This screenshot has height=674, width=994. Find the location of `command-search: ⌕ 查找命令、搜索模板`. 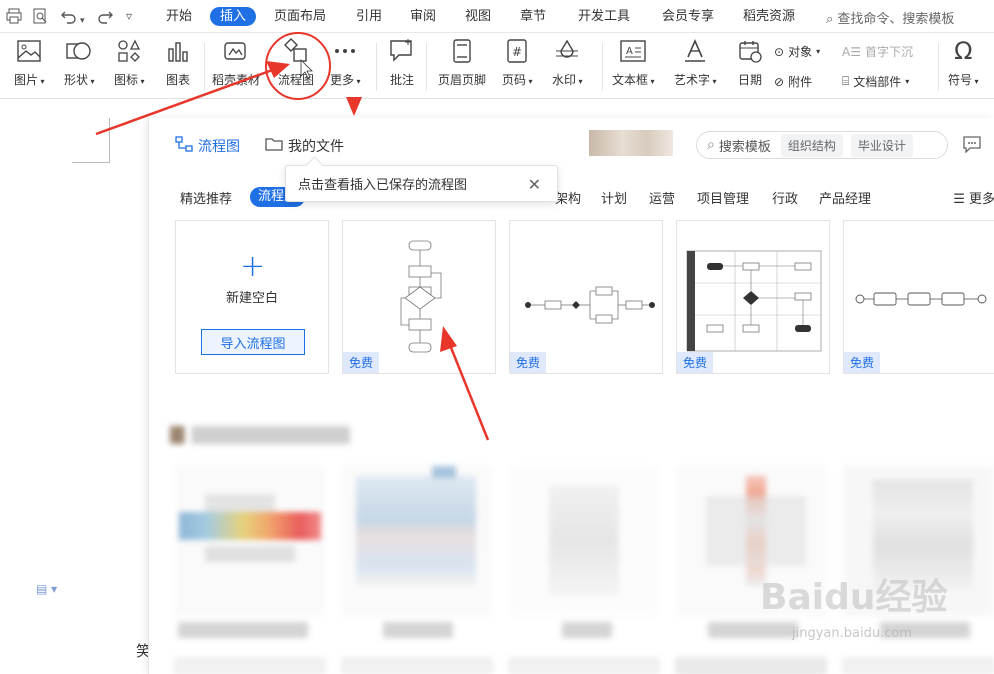

command-search: ⌕ 查找命令、搜索模板 is located at coordinates (890, 17).